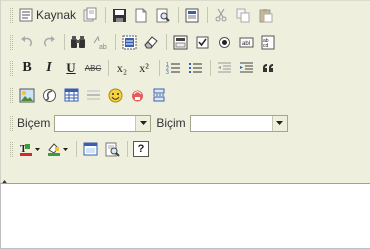  What do you see at coordinates (268, 42) in the screenshot?
I see `textarea-button: ab cd` at bounding box center [268, 42].